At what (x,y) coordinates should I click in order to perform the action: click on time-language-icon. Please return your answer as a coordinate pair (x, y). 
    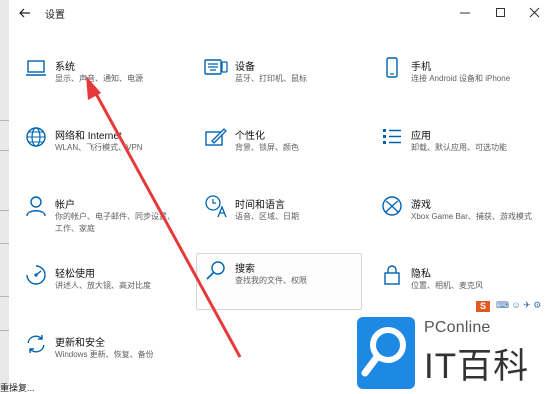
    Looking at the image, I should click on (216, 206).